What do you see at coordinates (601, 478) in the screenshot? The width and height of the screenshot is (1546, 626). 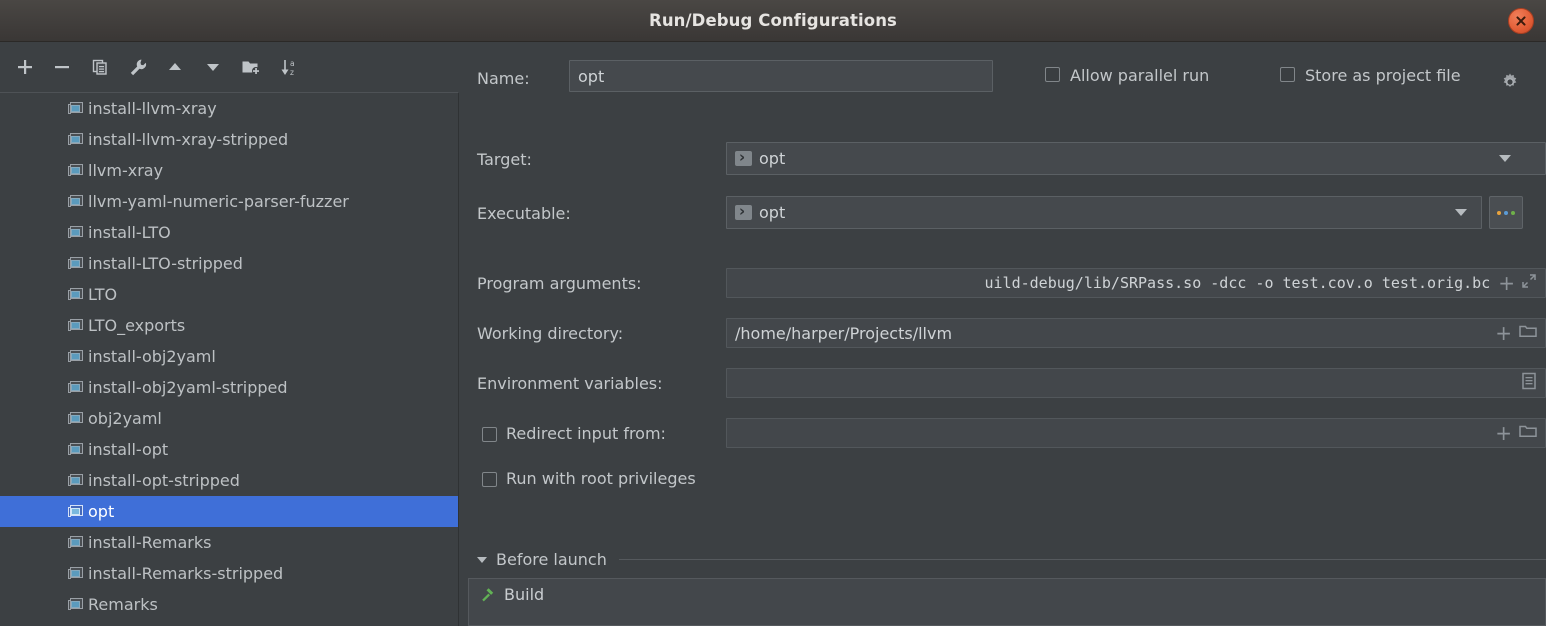 I see `run-with-root-privileges-label: Run with root privileges` at bounding box center [601, 478].